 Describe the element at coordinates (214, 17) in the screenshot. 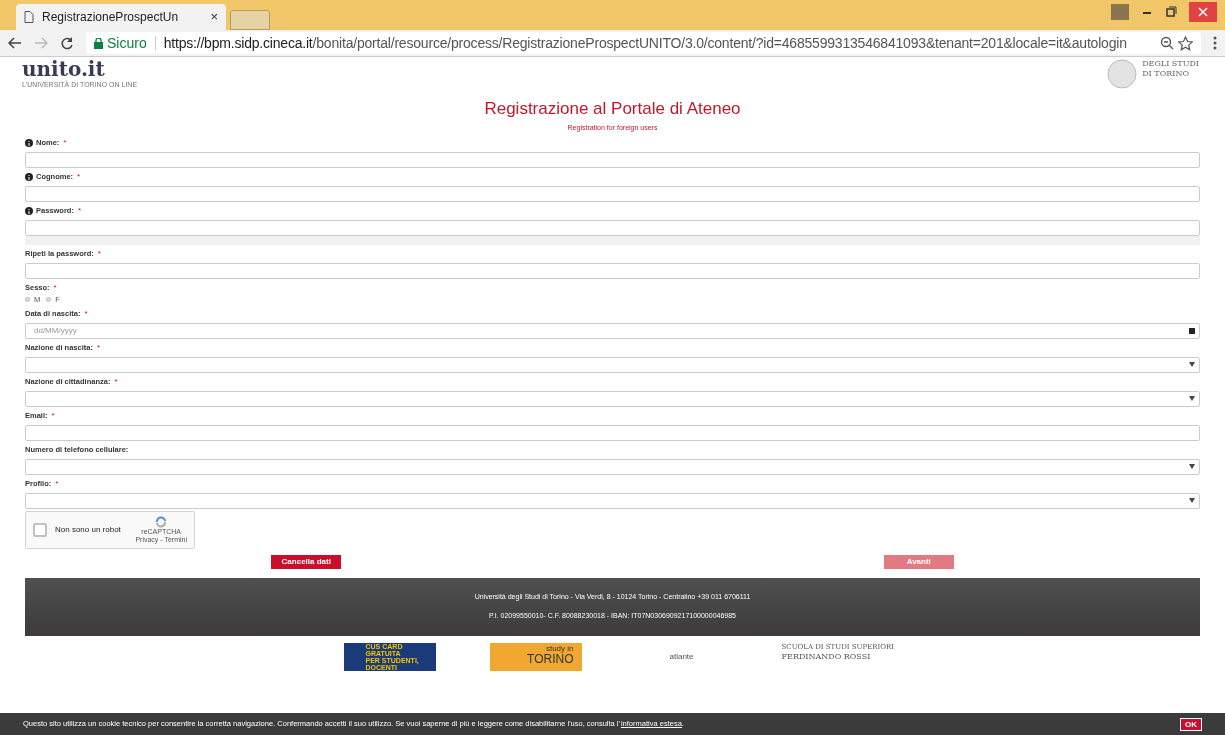

I see `tab-close-button: ×` at that location.